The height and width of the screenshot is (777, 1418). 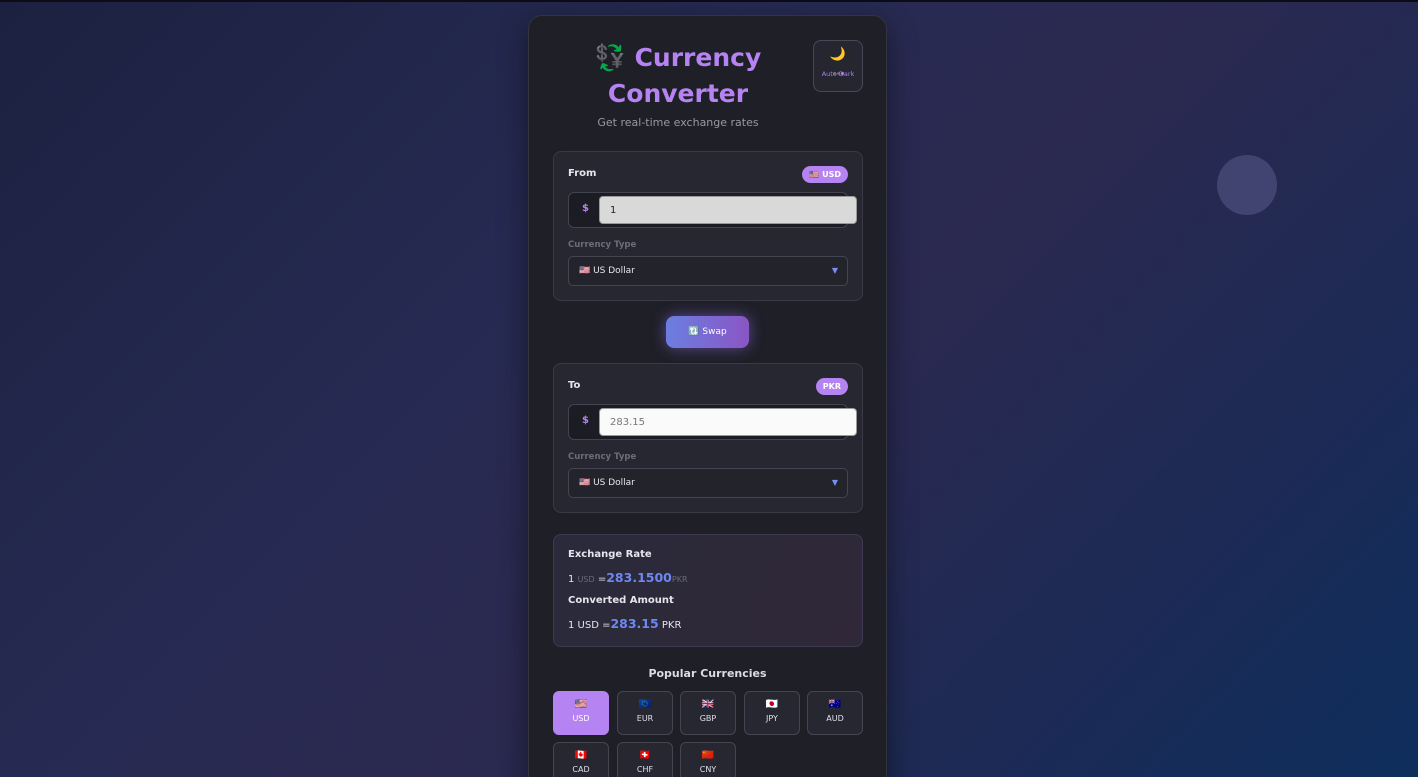 I want to click on converted-amount-heading: Converted Amount, so click(x=621, y=600).